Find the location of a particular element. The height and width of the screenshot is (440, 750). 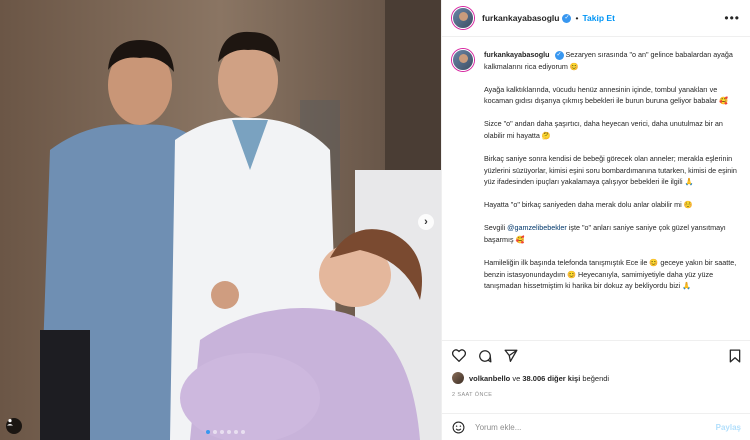

next-photo-button: › is located at coordinates (426, 222).